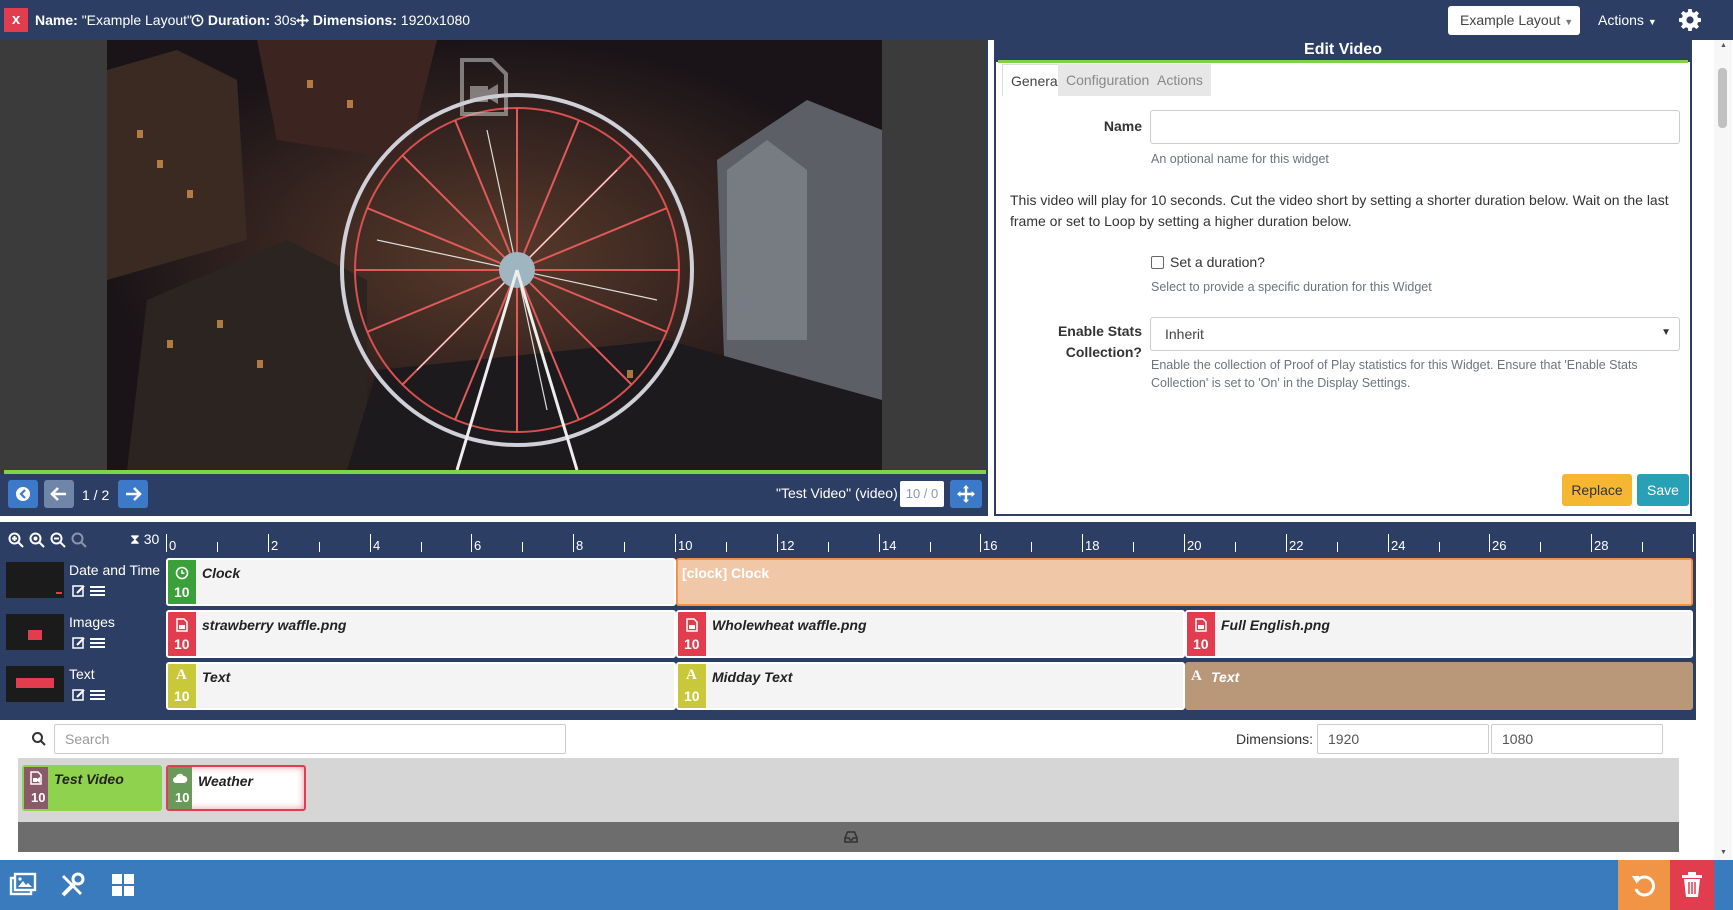 This screenshot has height=910, width=1733. I want to click on circle-arrow-left-icon, so click(23, 494).